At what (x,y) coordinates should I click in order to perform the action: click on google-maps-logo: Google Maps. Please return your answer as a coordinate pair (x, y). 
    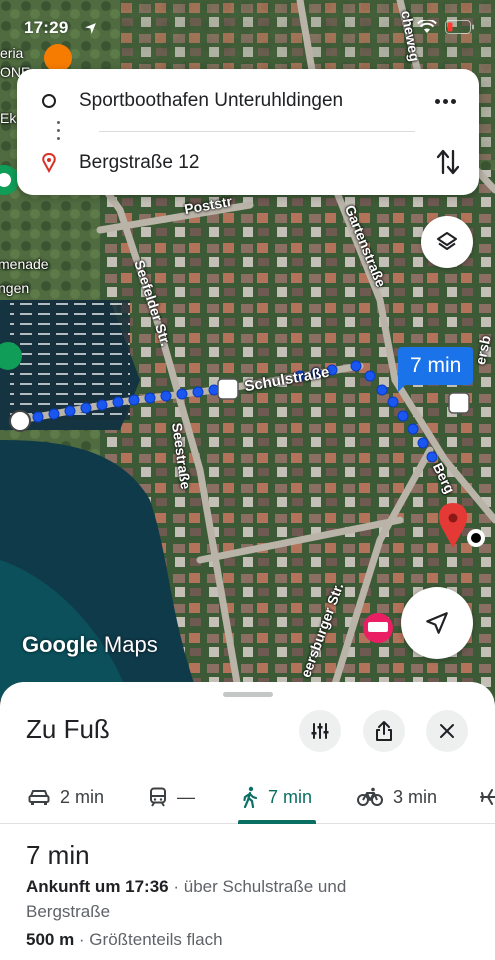
    Looking at the image, I should click on (90, 645).